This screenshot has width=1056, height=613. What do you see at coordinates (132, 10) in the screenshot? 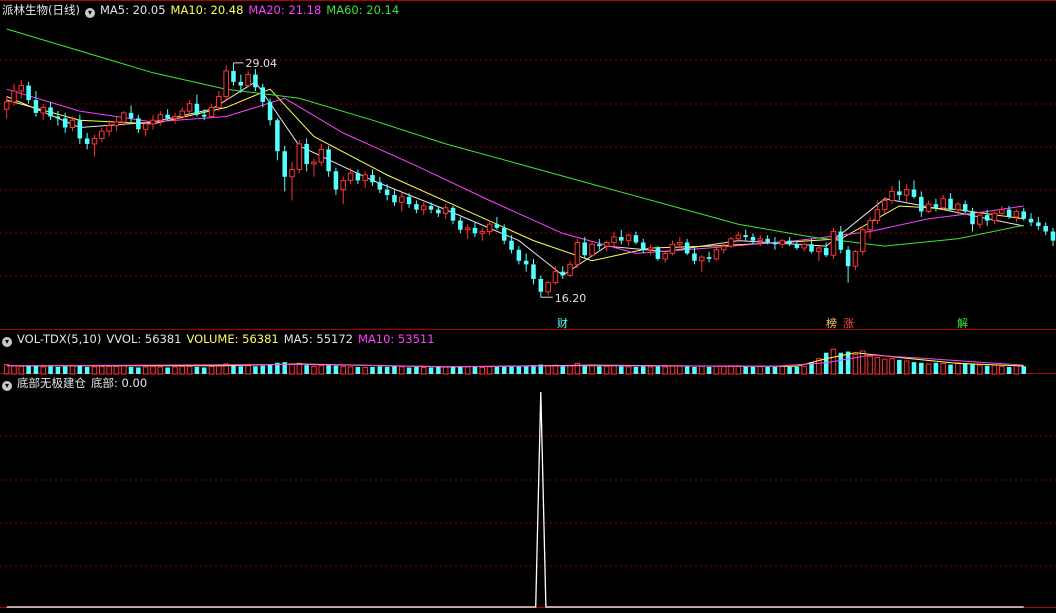
I see `ma5-label: MA5: 20.05` at bounding box center [132, 10].